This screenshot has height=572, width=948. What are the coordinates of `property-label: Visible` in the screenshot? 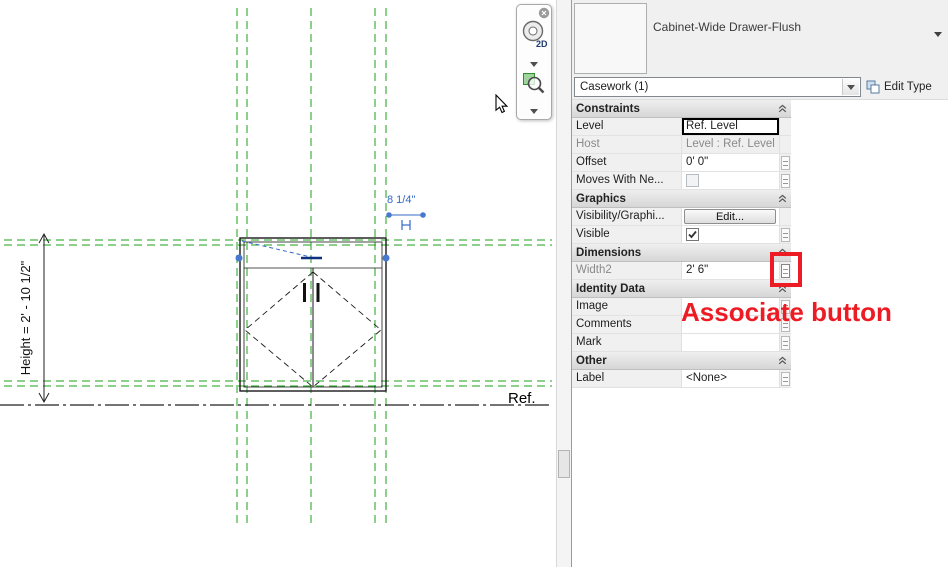 It's located at (627, 234).